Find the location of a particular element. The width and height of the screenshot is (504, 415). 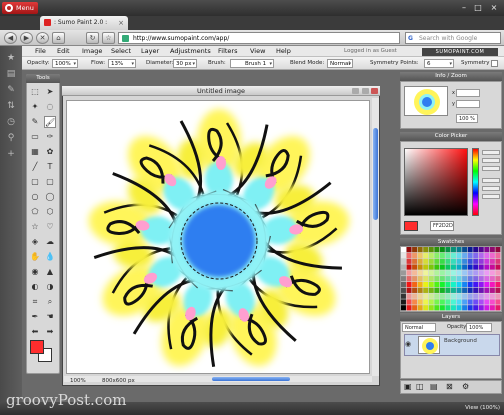

color-channel-field is located at coordinates (491, 196).